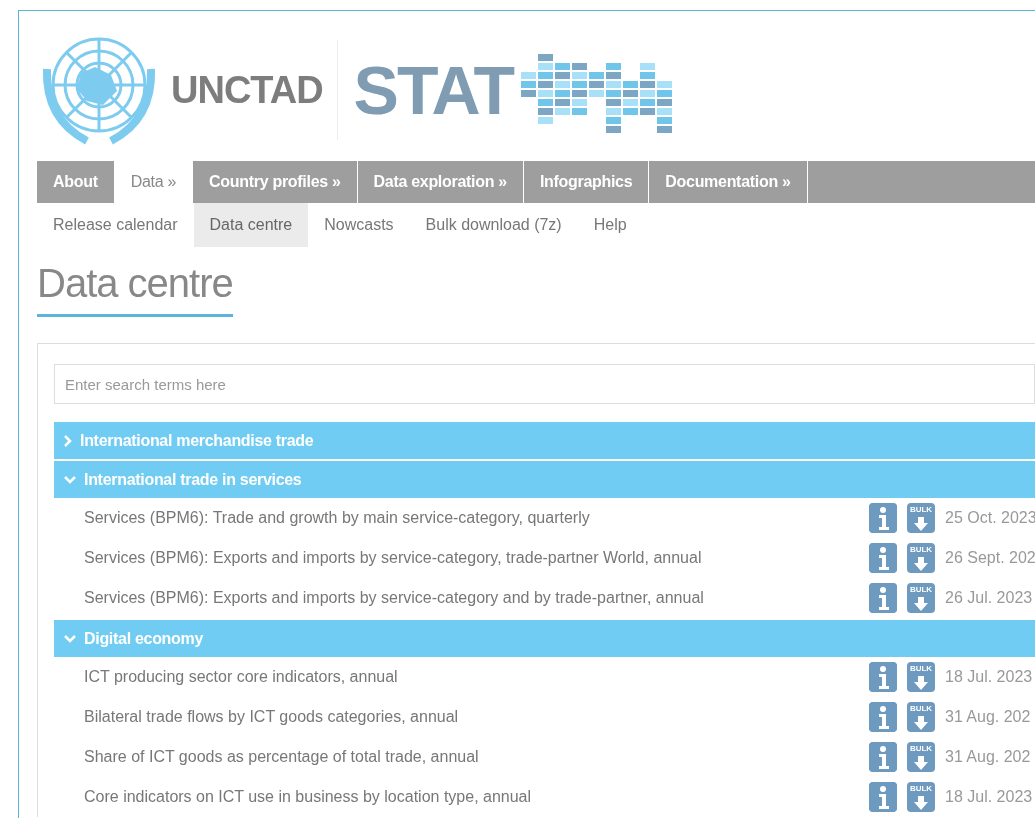 This screenshot has width=1035, height=819. What do you see at coordinates (990, 518) in the screenshot?
I see `release-date: 25 Oct. 2023` at bounding box center [990, 518].